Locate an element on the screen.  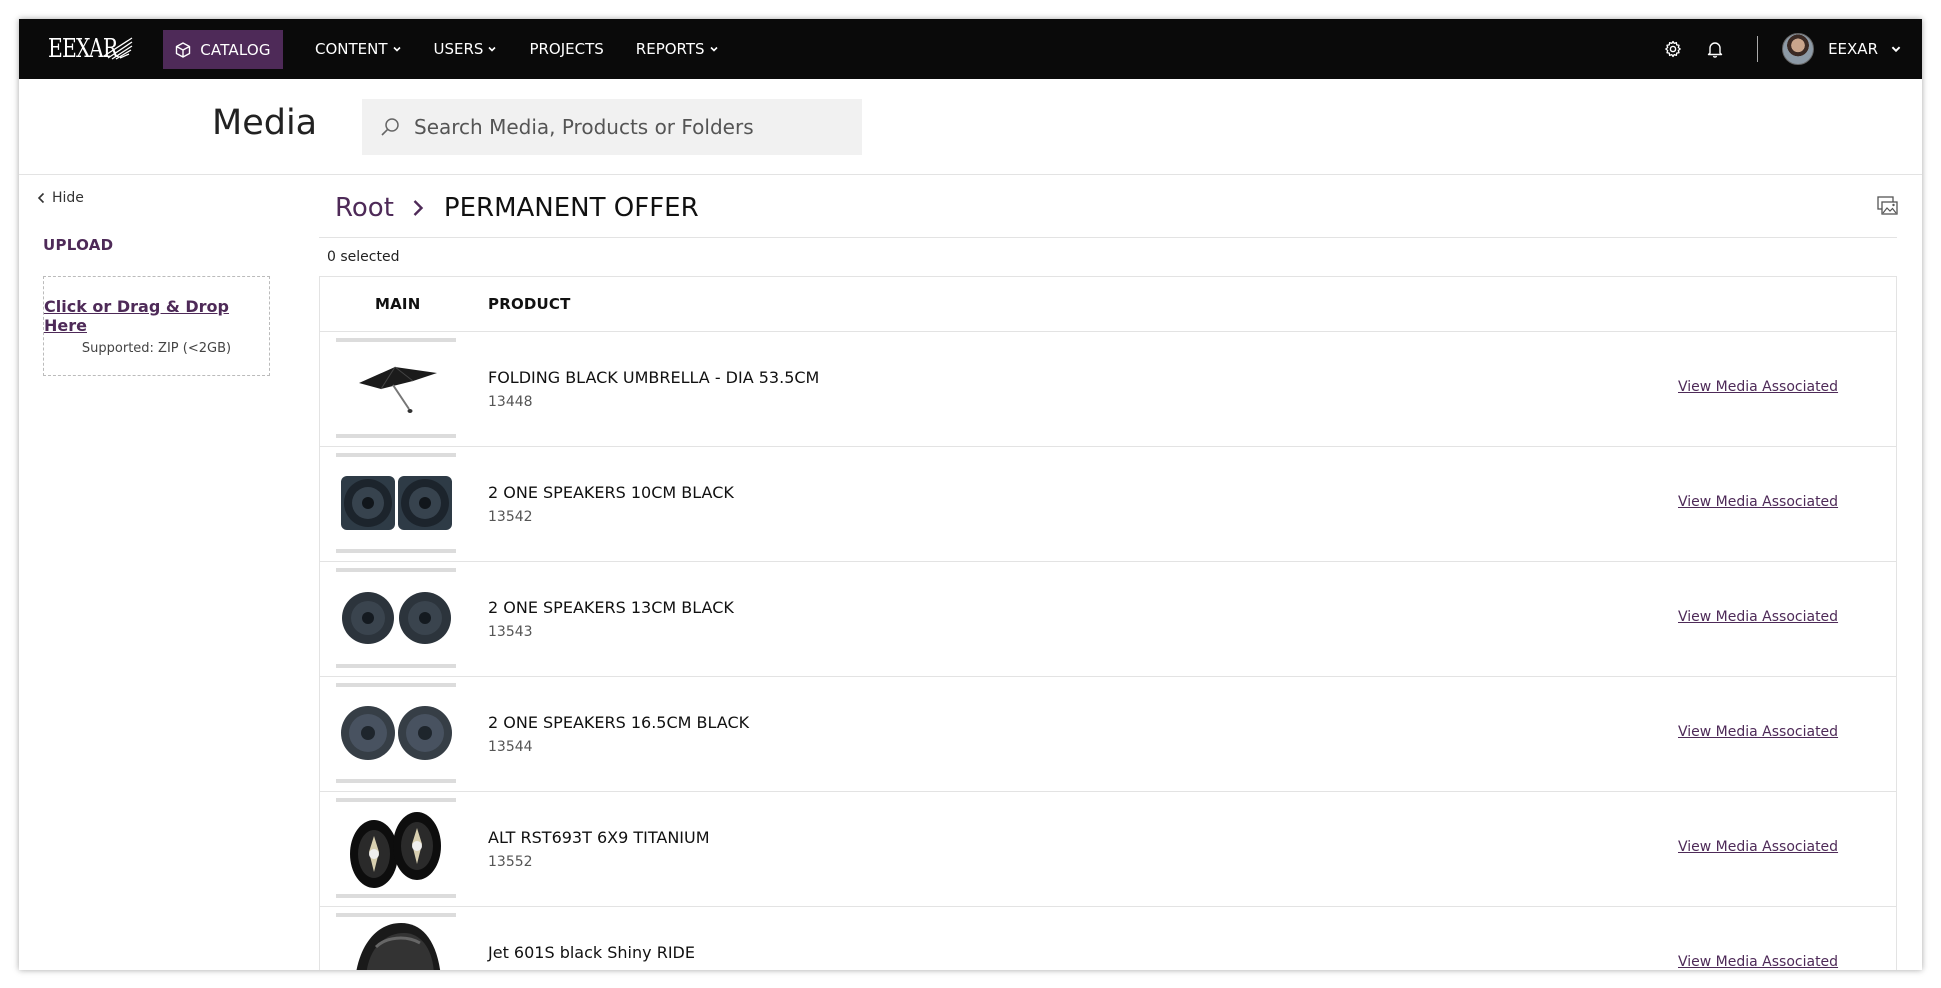
chevron-right-icon is located at coordinates (418, 208).